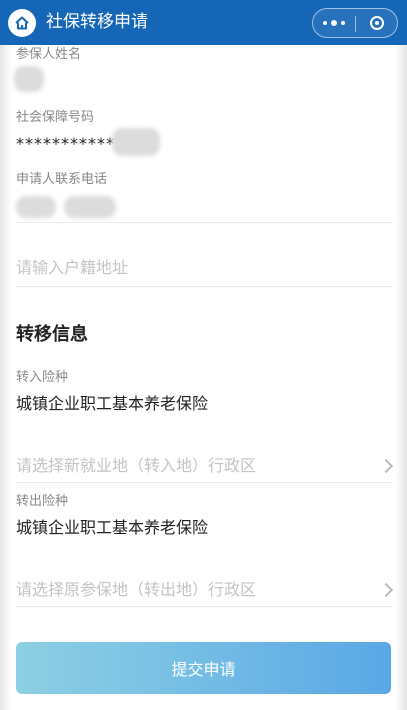 The image size is (407, 710). Describe the element at coordinates (6, 377) in the screenshot. I see `page-shadow-left` at that location.